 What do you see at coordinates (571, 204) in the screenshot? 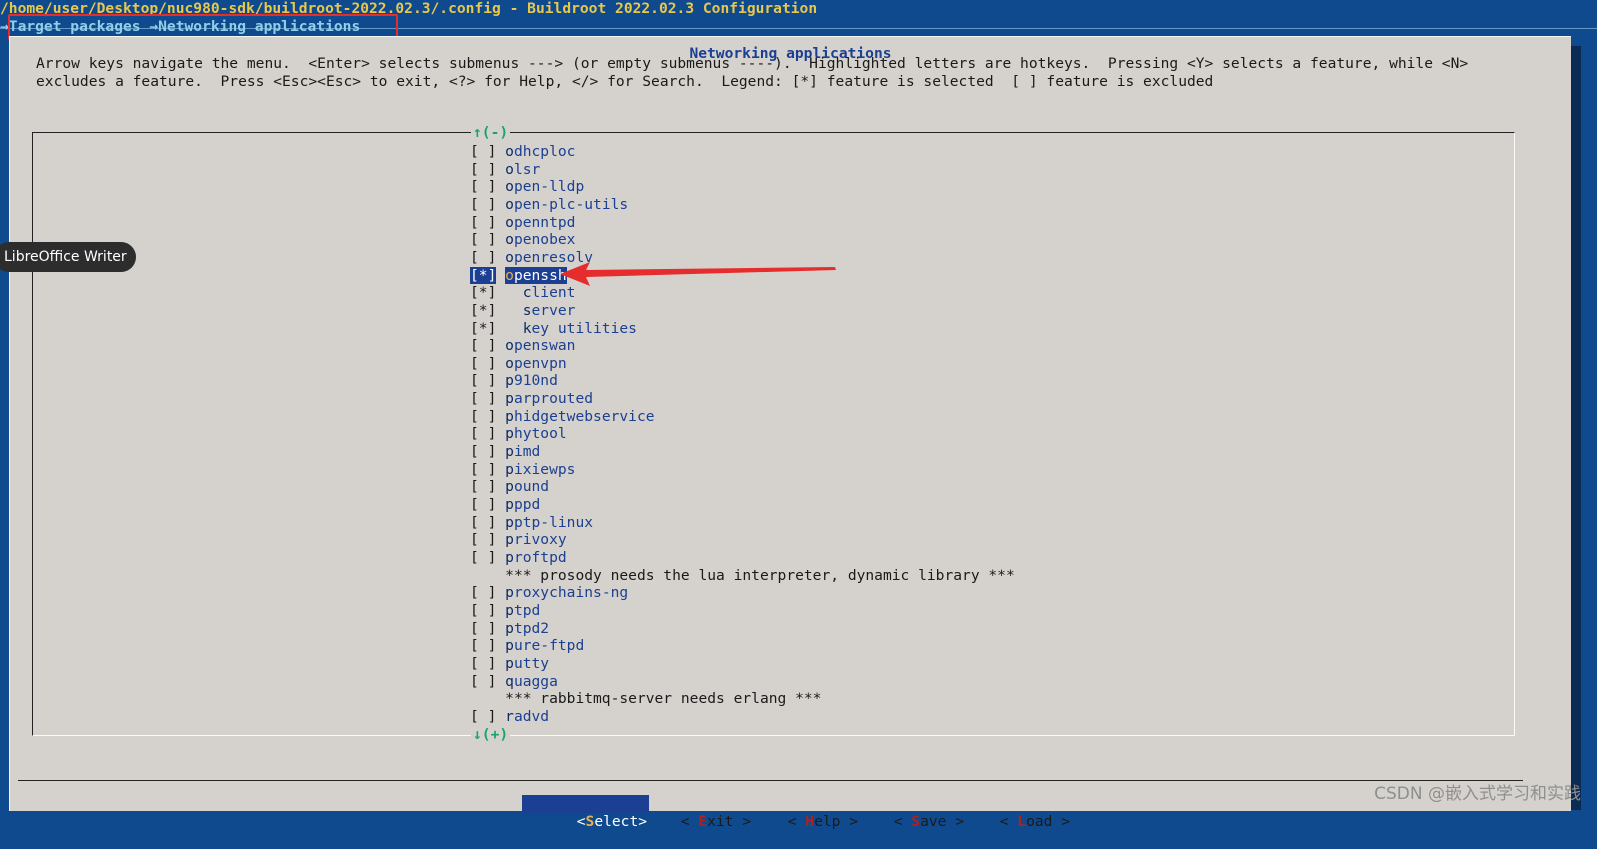
I see `menu-item-label-rest: pen-plc-utils` at bounding box center [571, 204].